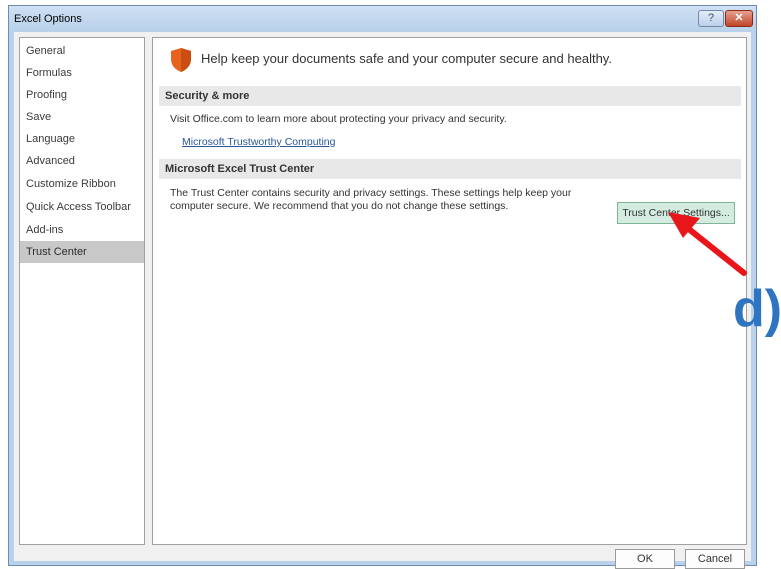 Image resolution: width=781 pixels, height=569 pixels. Describe the element at coordinates (258, 142) in the screenshot. I see `trustworthy-computing-link: Microsoft Trustworthy Computing` at that location.